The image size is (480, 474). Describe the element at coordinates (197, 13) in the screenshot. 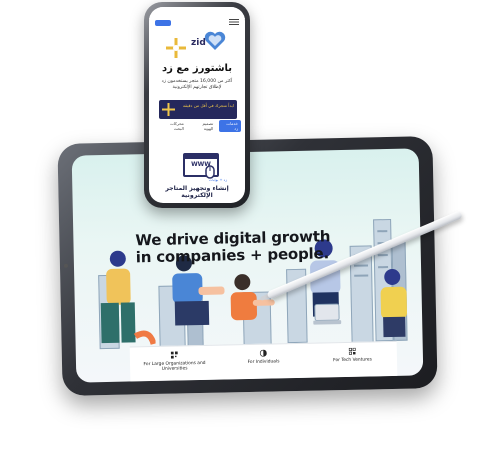

I see `phone-status-bar` at that location.